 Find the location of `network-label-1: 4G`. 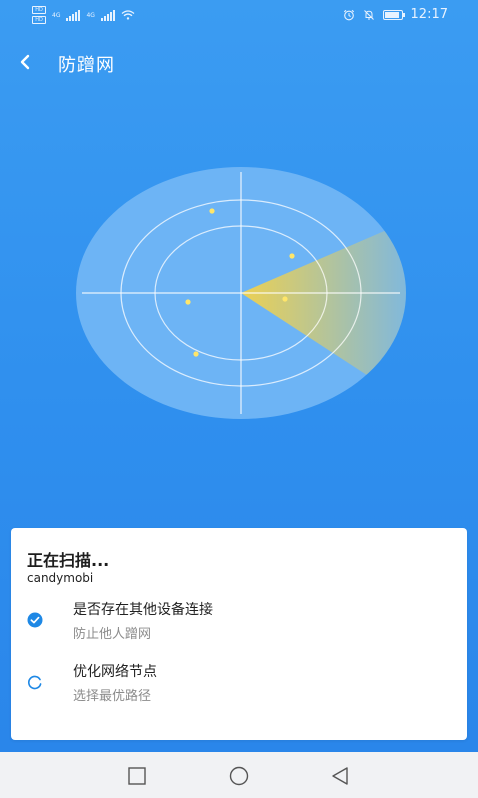

network-label-1: 4G is located at coordinates (56, 15).